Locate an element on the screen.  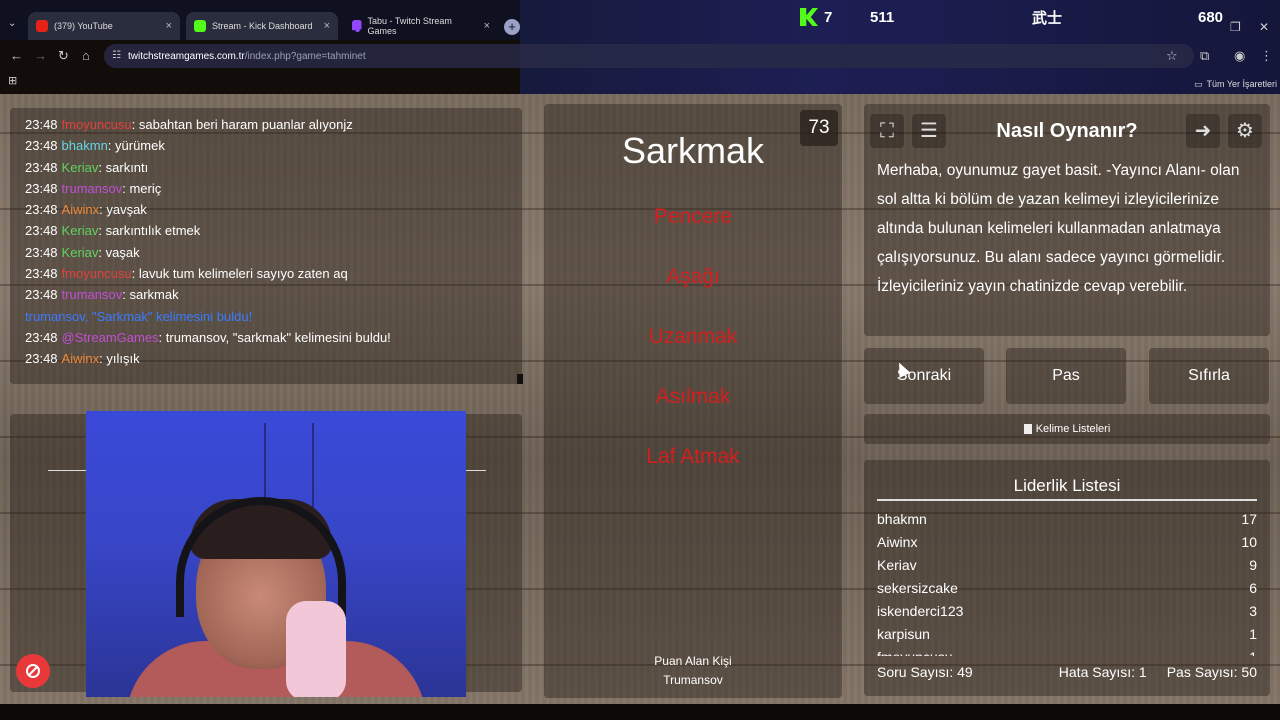
taboo-word: Asılmak is located at coordinates (693, 396).